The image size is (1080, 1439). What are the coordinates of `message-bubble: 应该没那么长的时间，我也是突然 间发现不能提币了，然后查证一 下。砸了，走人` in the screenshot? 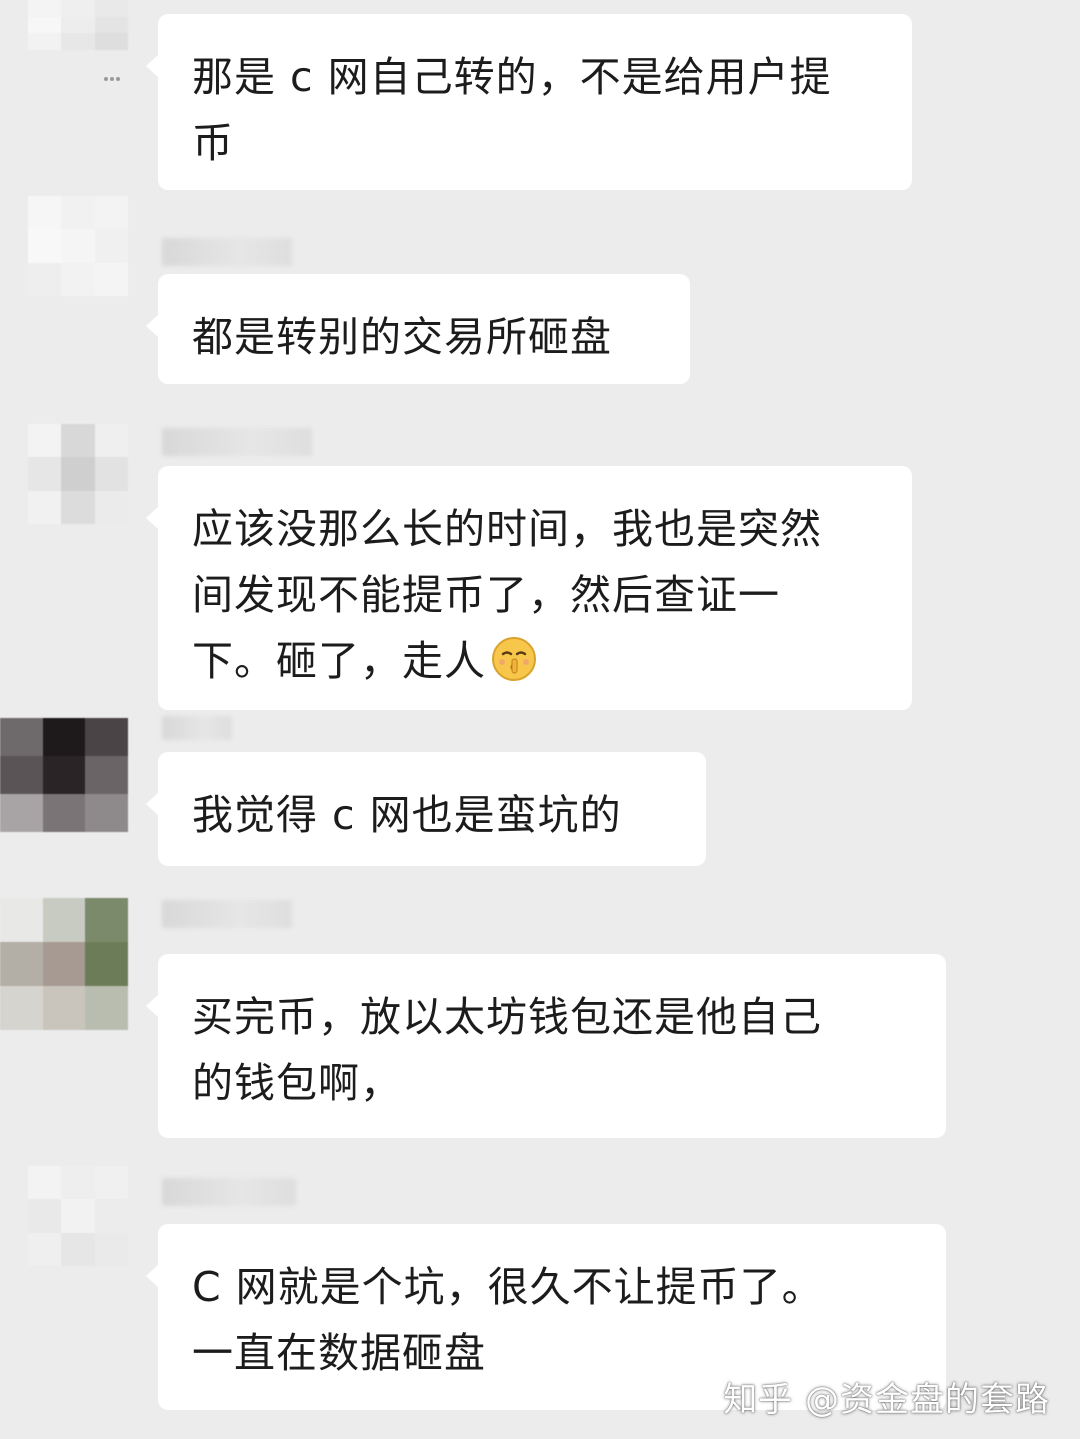 It's located at (529, 588).